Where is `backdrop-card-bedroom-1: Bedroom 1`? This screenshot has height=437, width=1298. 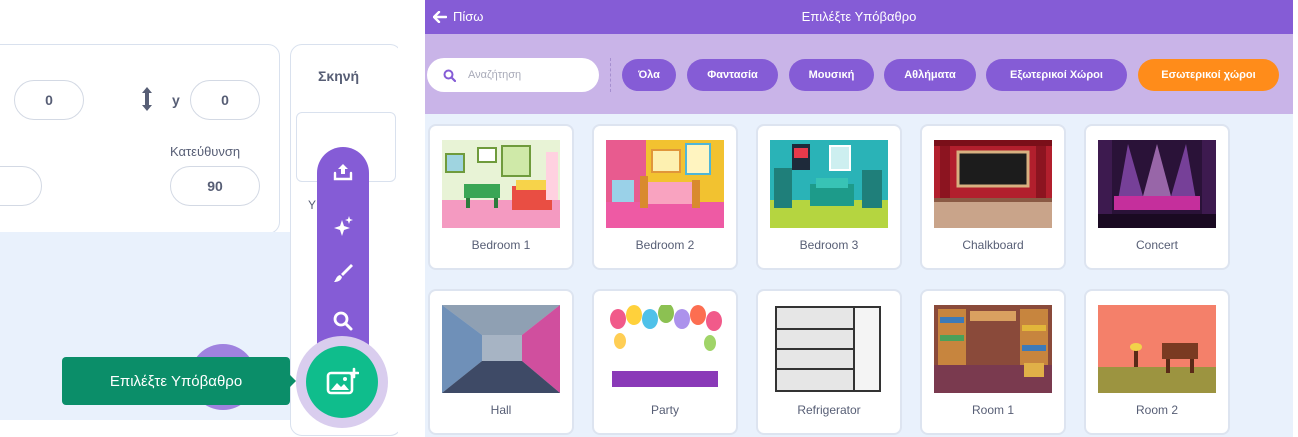
backdrop-card-bedroom-1: Bedroom 1 is located at coordinates (501, 197).